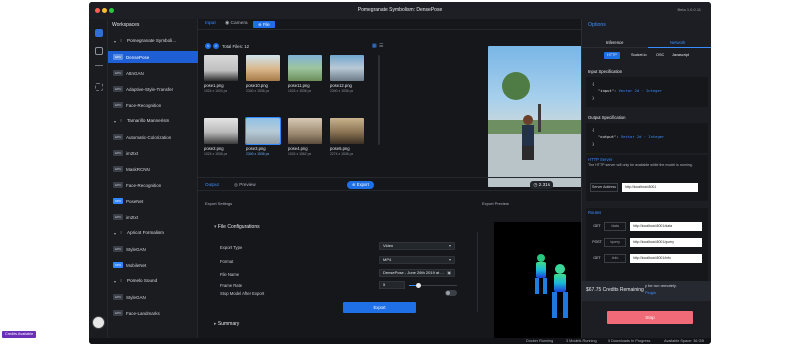  I want to click on format-label: Format, so click(227, 261).